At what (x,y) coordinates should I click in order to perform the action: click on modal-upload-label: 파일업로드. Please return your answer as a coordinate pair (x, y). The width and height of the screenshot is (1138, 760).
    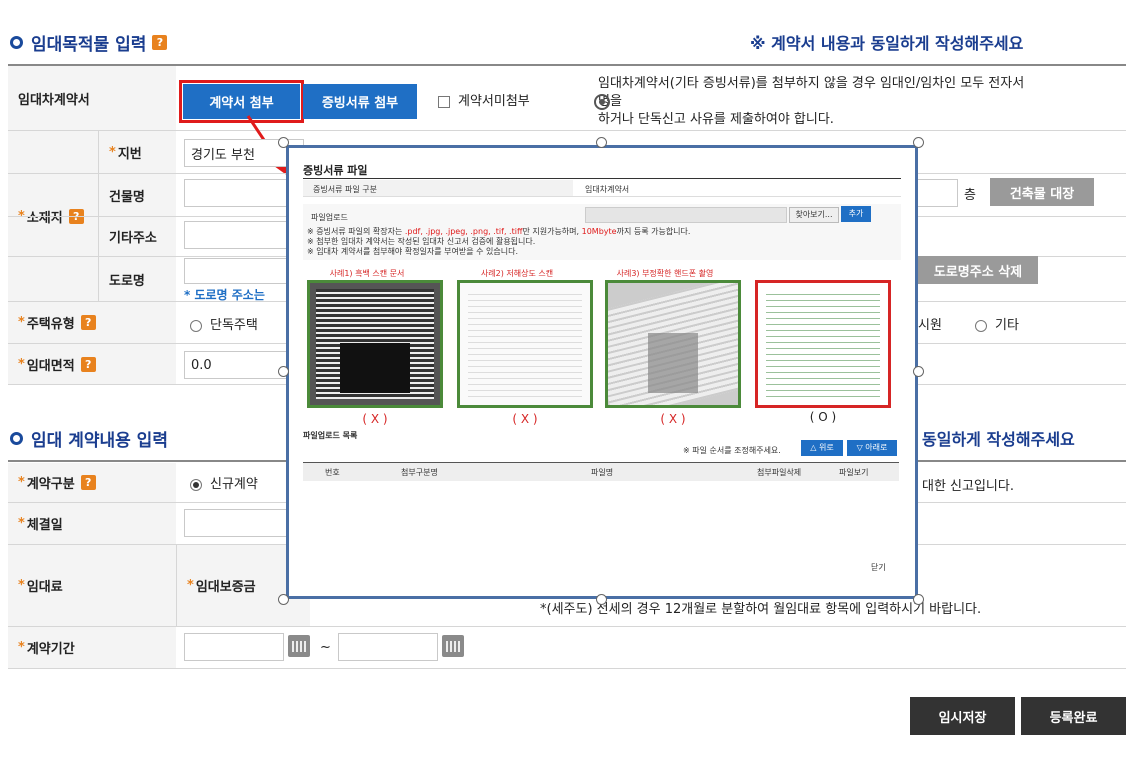
    Looking at the image, I should click on (329, 217).